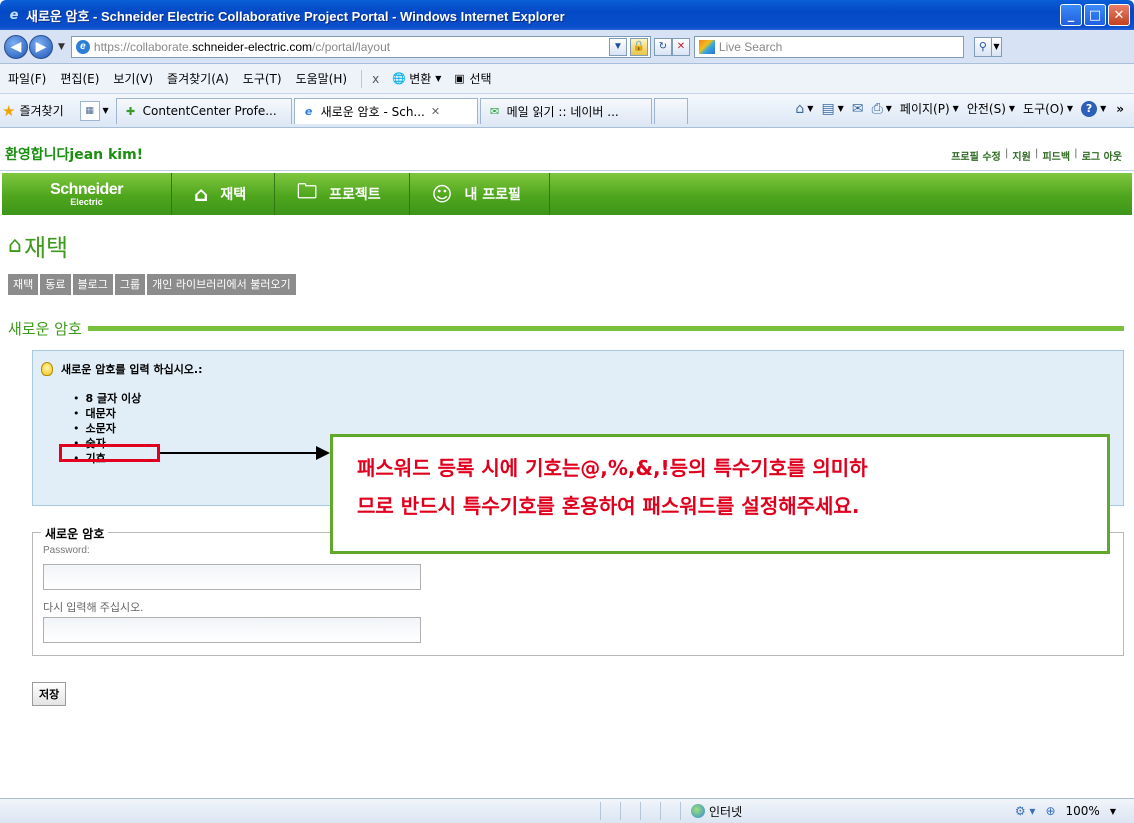  I want to click on print-button: ⎙ ▼, so click(882, 109).